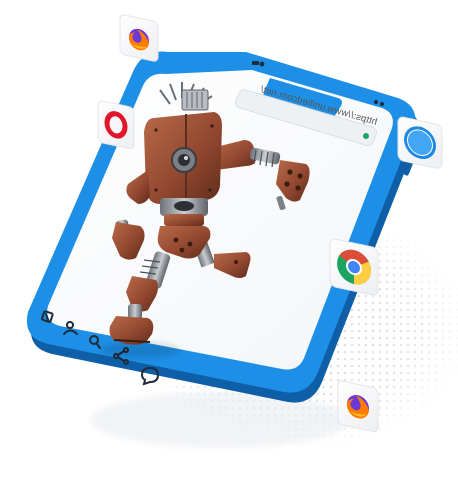 The width and height of the screenshot is (458, 490). I want to click on bookmarks-icon, so click(47, 316).